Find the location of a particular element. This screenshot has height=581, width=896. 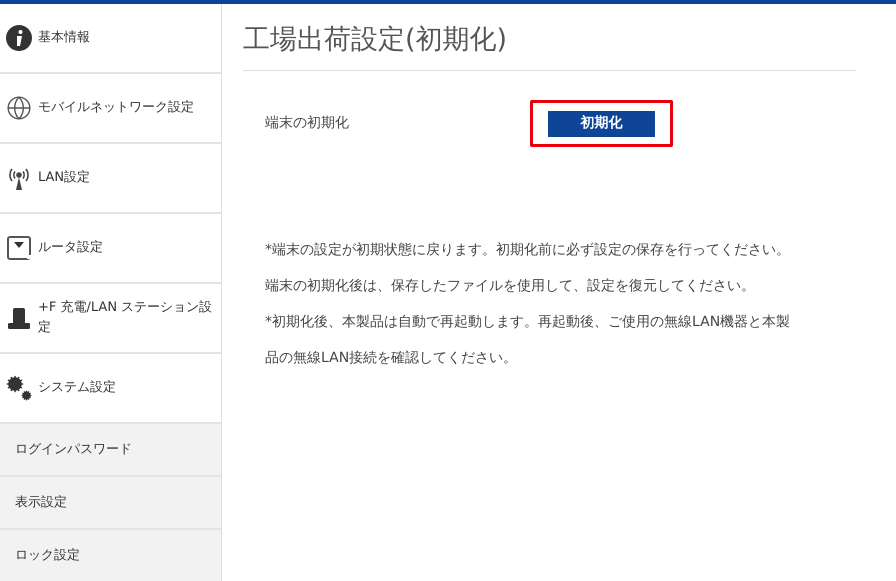

note-text: *初期化後、本製品は自動で再起動します。再起動後、ご使用の無線LAN機器と本製品の無線LAN接続を確認してください。 is located at coordinates (528, 340).